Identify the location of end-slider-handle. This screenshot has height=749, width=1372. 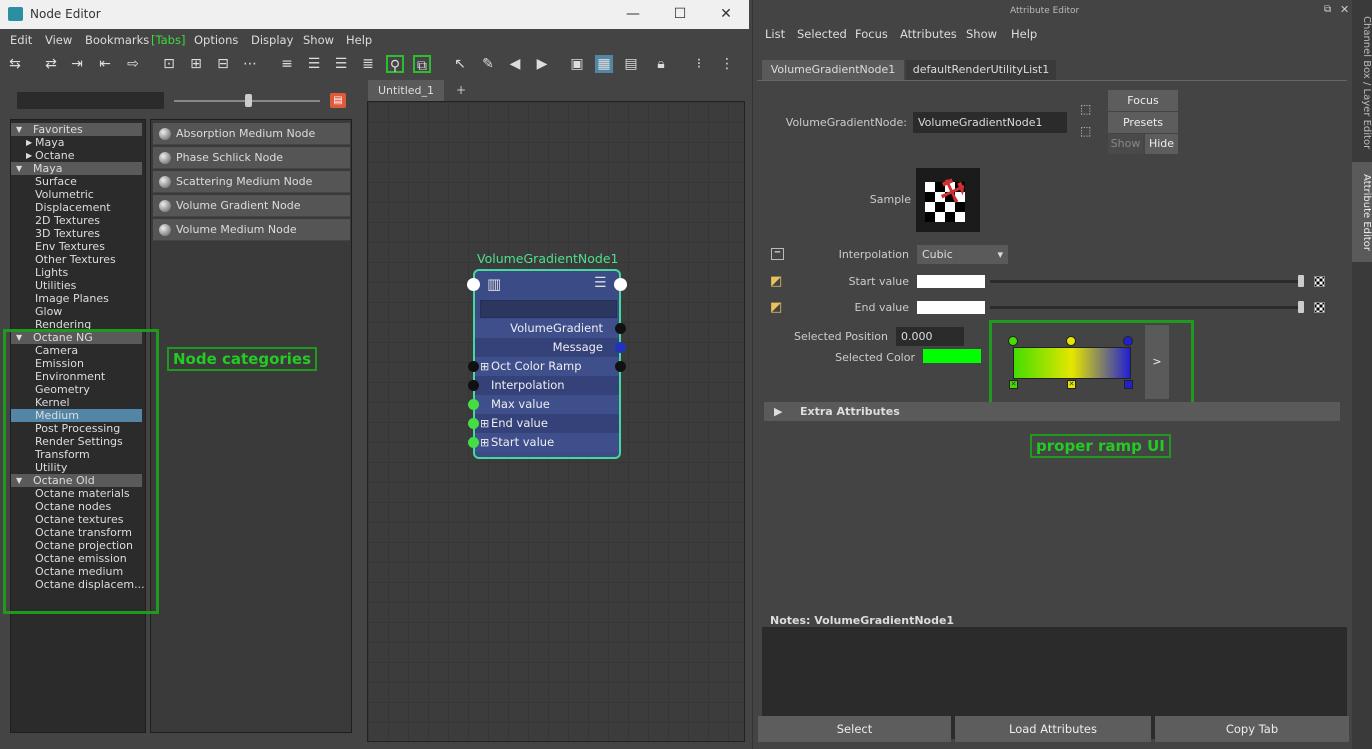
(1301, 307).